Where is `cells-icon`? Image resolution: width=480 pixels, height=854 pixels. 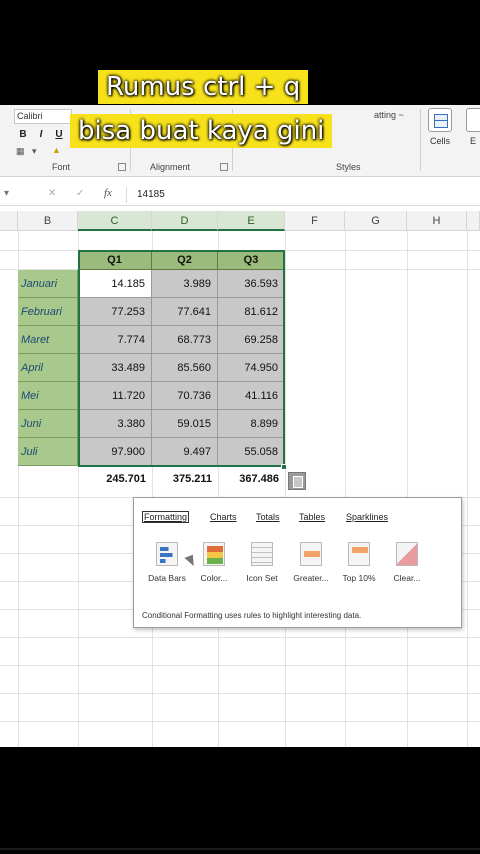 cells-icon is located at coordinates (440, 120).